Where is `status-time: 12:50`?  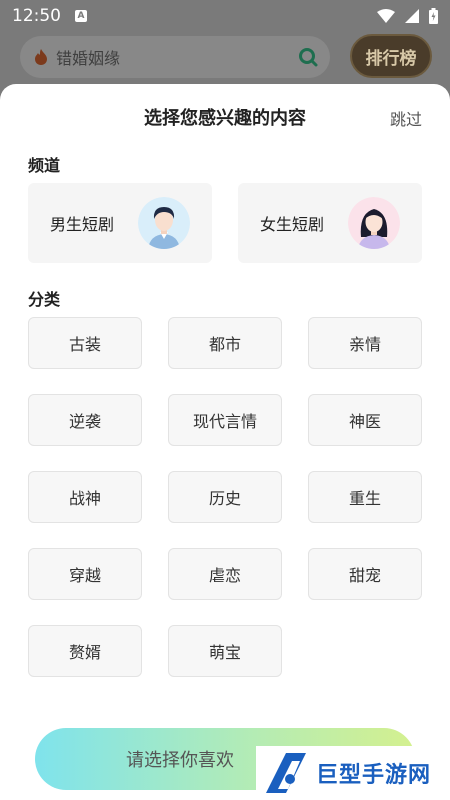
status-time: 12:50 is located at coordinates (36, 16).